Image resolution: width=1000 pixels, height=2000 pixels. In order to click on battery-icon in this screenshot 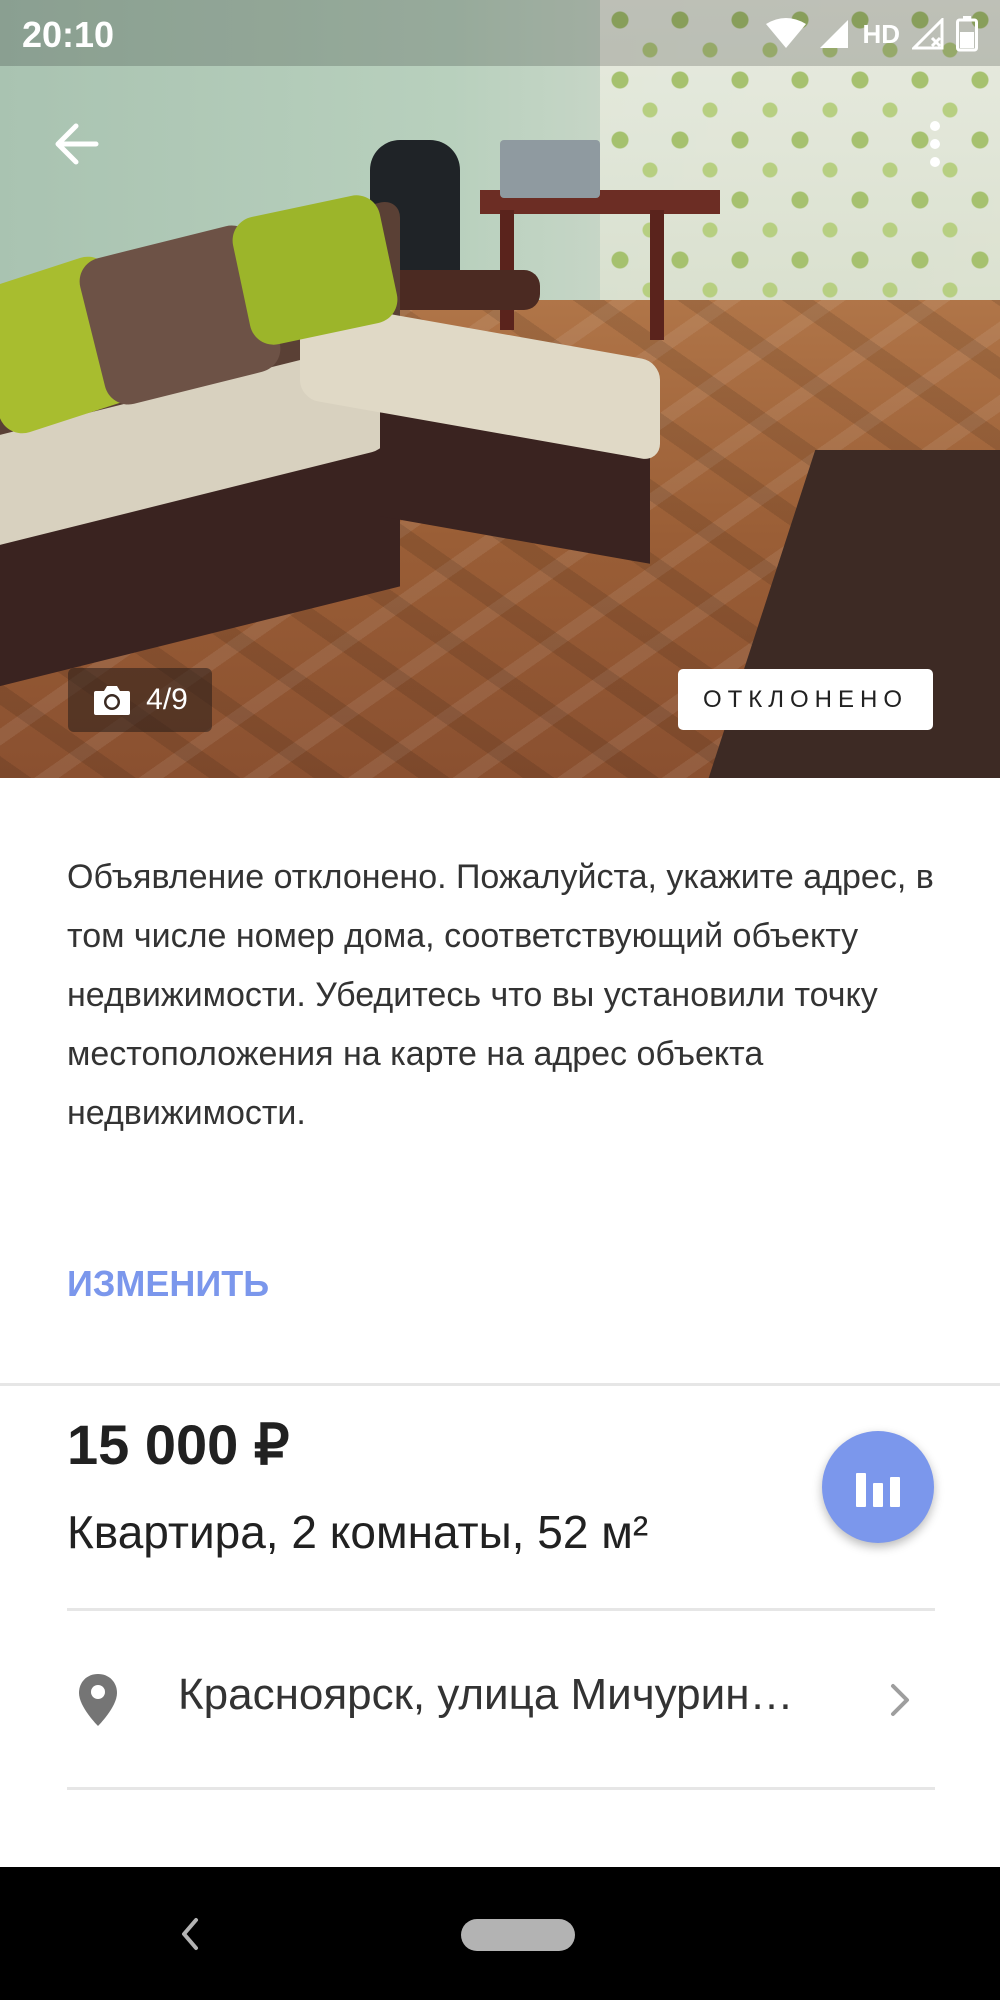, I will do `click(967, 34)`.